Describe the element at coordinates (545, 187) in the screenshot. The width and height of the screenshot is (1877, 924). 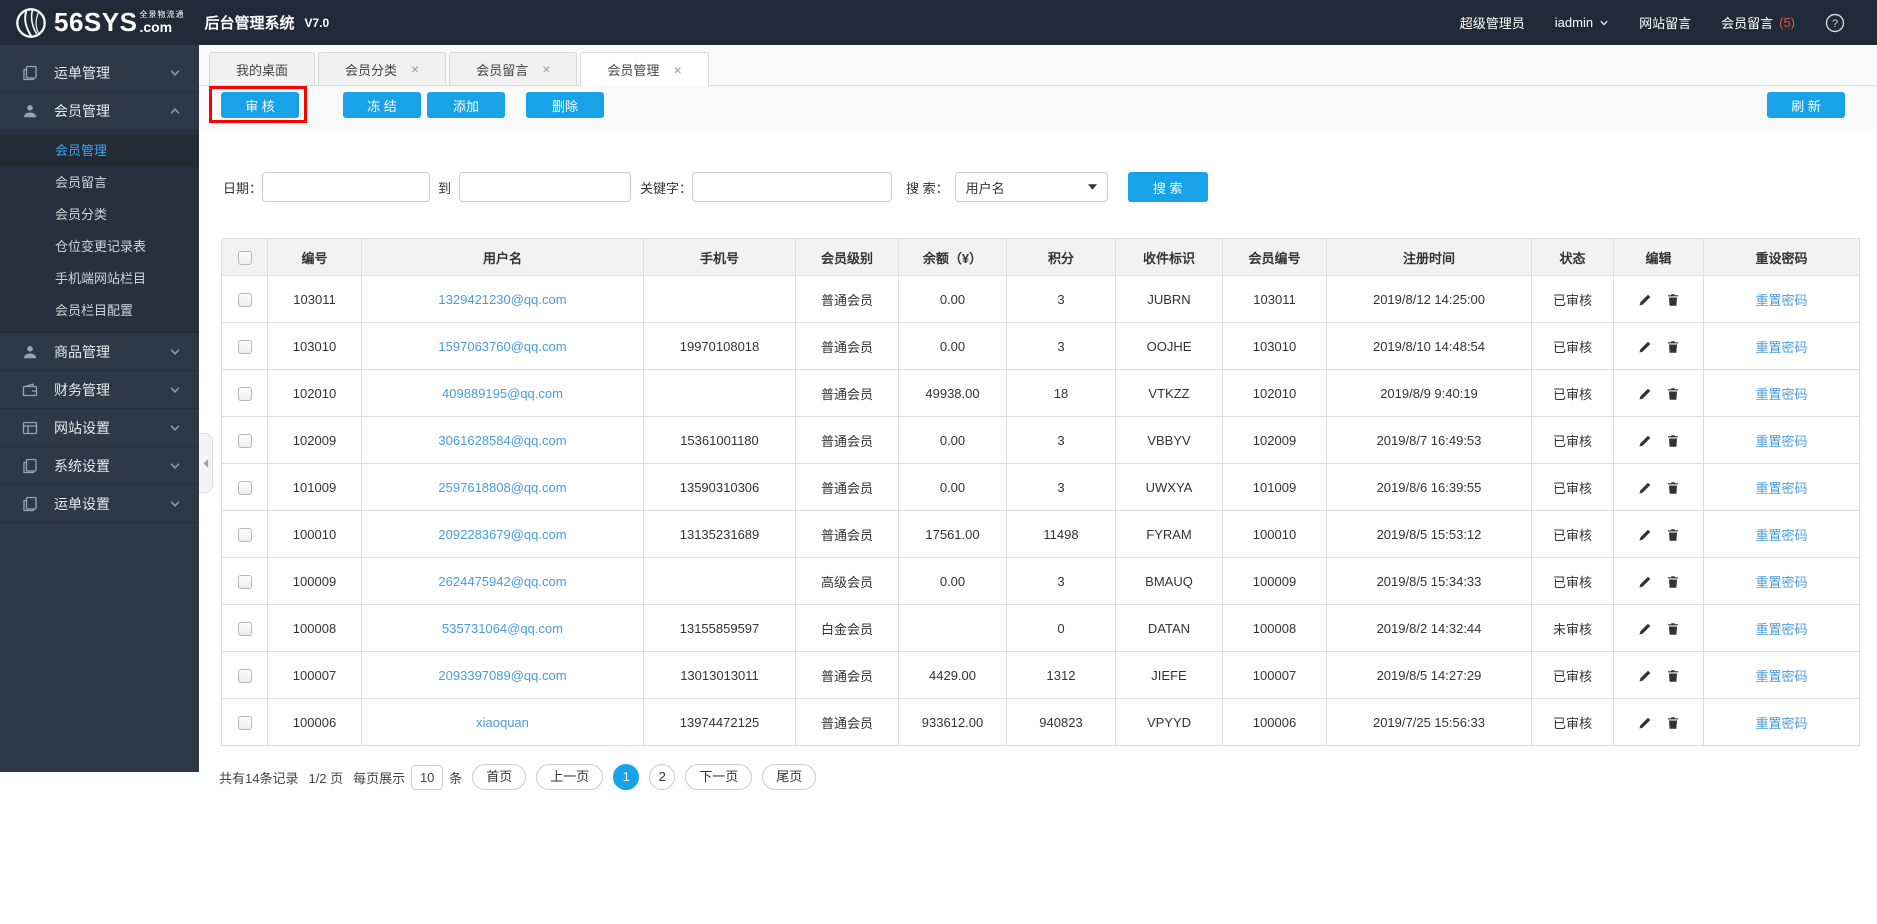
I see `date-to-input` at that location.